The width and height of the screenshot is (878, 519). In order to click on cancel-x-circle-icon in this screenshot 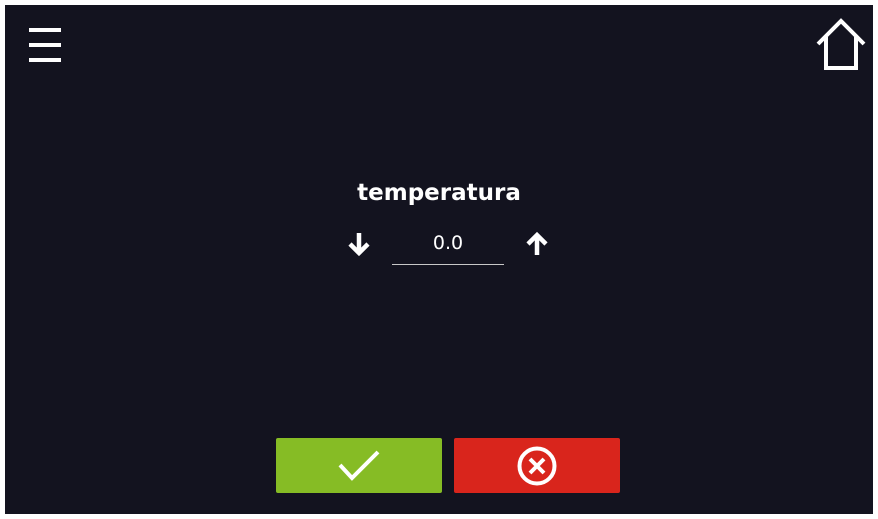, I will do `click(537, 465)`.